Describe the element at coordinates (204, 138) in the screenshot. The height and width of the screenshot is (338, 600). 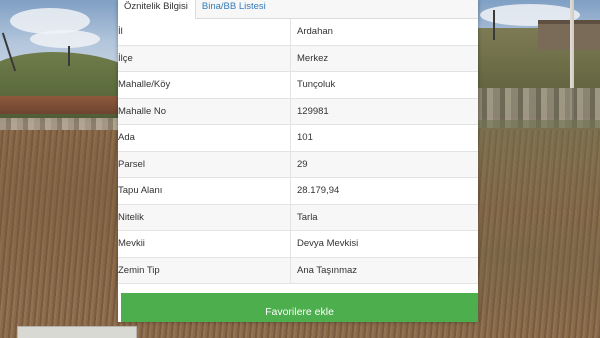
I see `attribute-label: Ada` at that location.